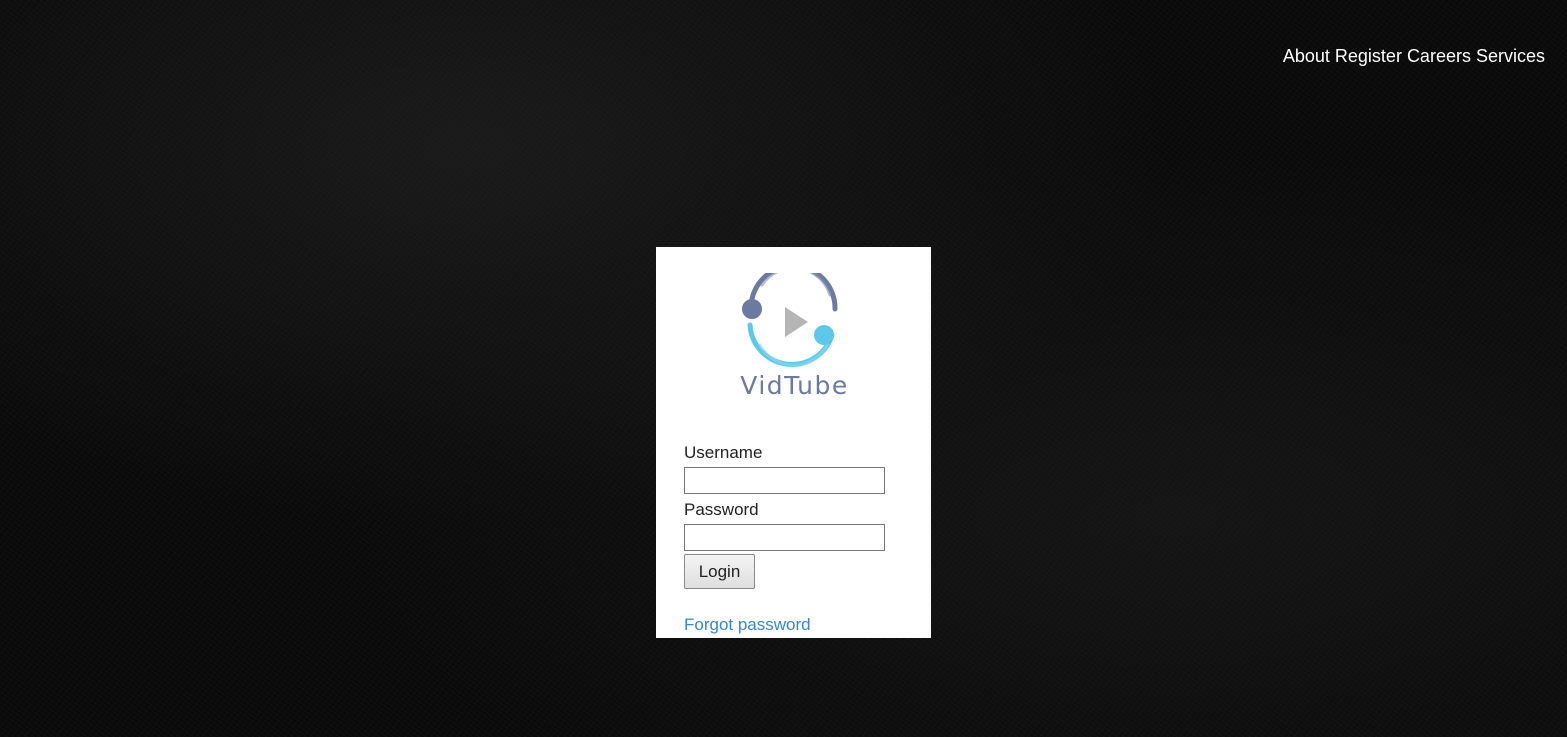  Describe the element at coordinates (1510, 56) in the screenshot. I see `nav-services-link: Services` at that location.